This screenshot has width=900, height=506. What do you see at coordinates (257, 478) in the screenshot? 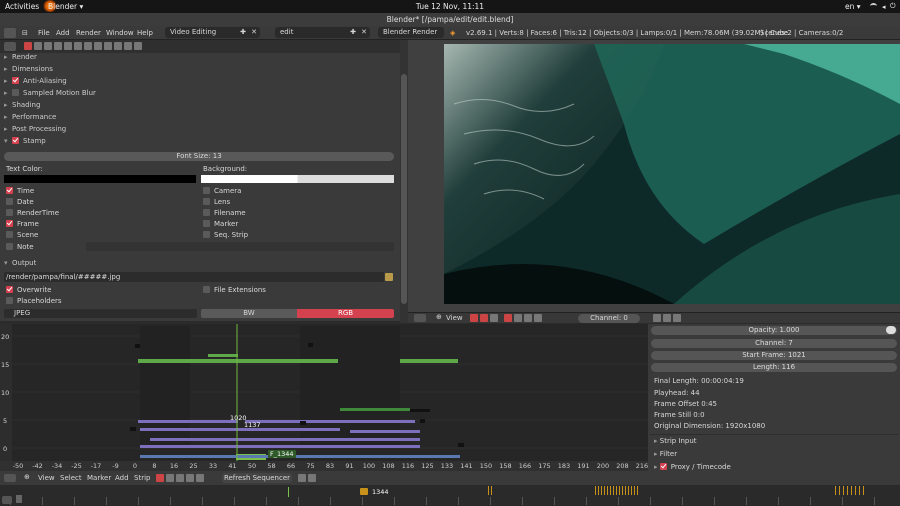
I see `refresh-sequencer-button: Refresh Sequencer` at bounding box center [257, 478].